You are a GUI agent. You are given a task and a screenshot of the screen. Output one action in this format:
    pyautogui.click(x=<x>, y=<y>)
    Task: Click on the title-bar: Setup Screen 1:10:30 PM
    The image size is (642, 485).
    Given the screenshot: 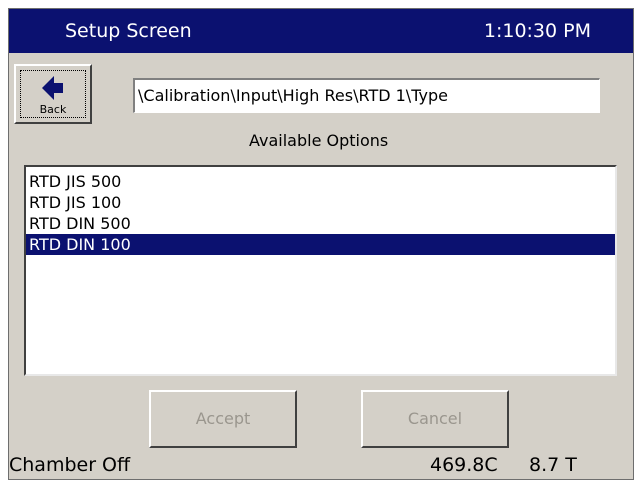 What is the action you would take?
    pyautogui.click(x=321, y=31)
    